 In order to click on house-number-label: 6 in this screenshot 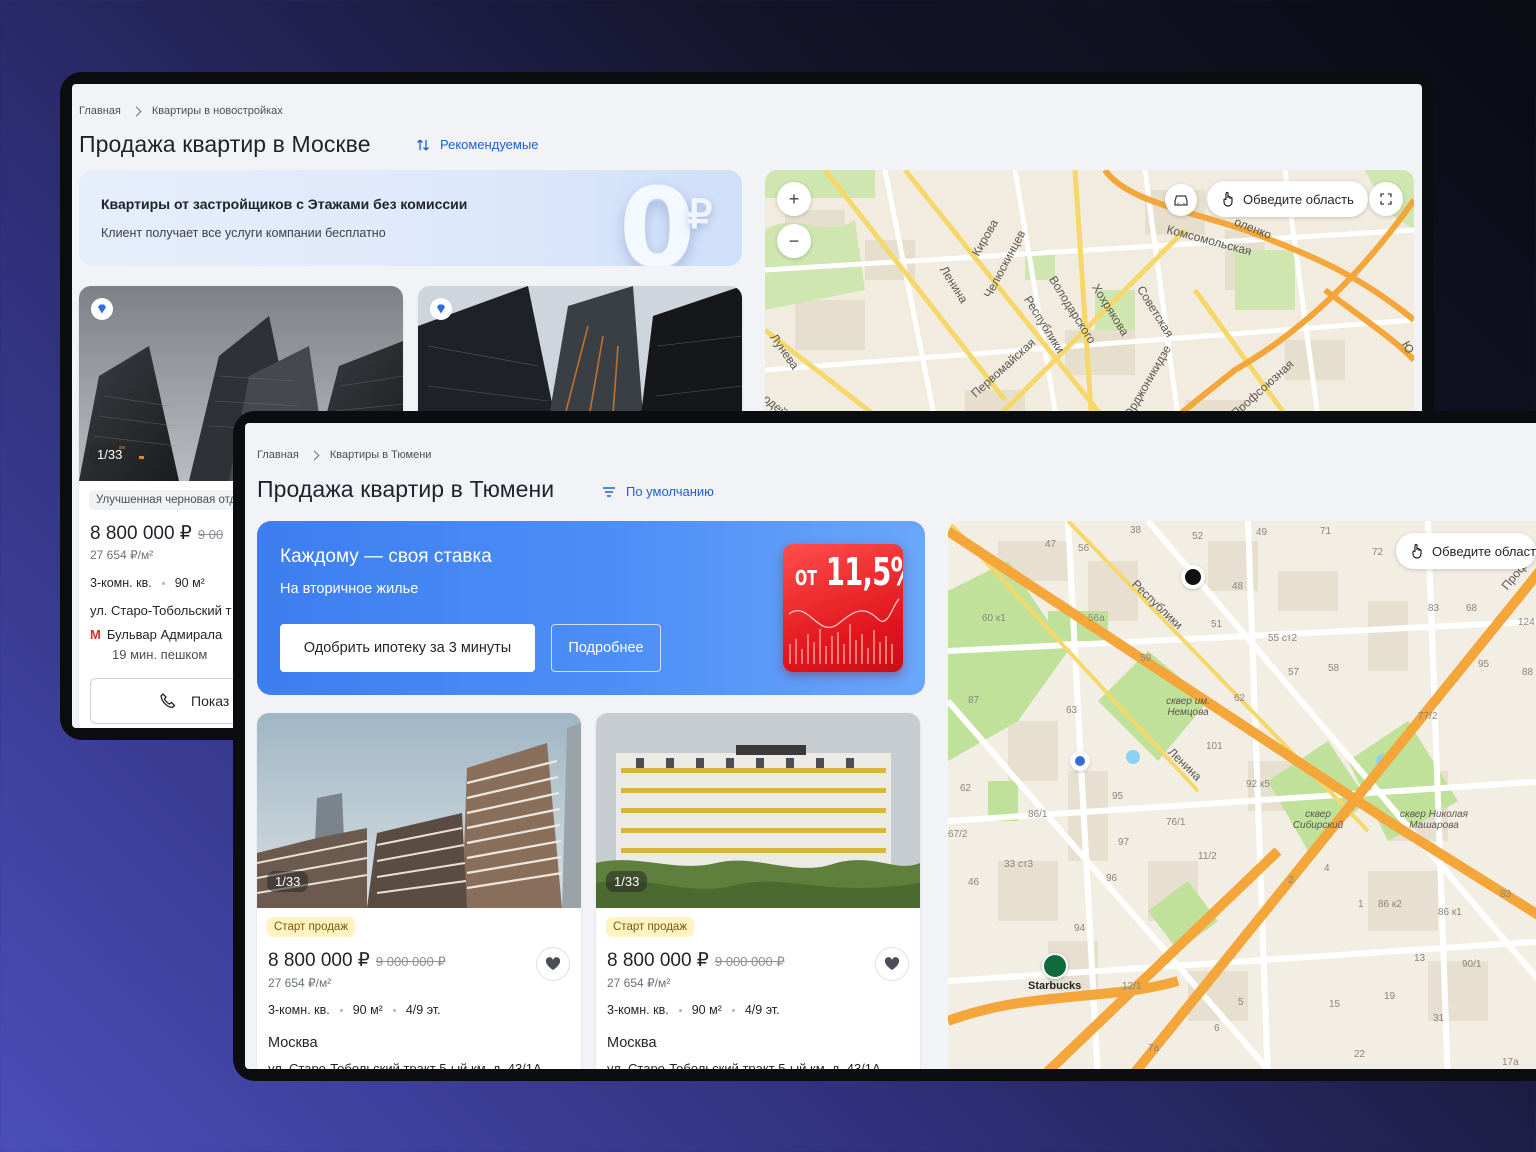, I will do `click(1217, 1028)`.